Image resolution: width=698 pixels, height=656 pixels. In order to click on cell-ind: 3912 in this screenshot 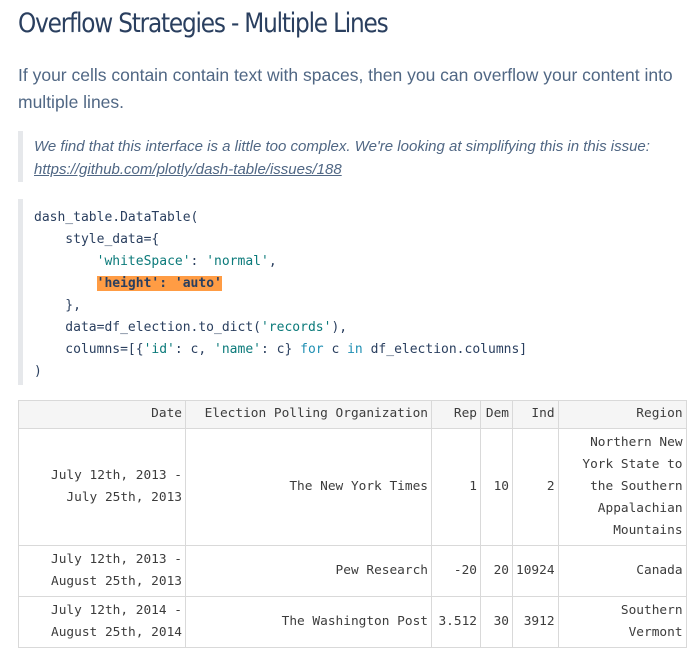, I will do `click(535, 622)`.